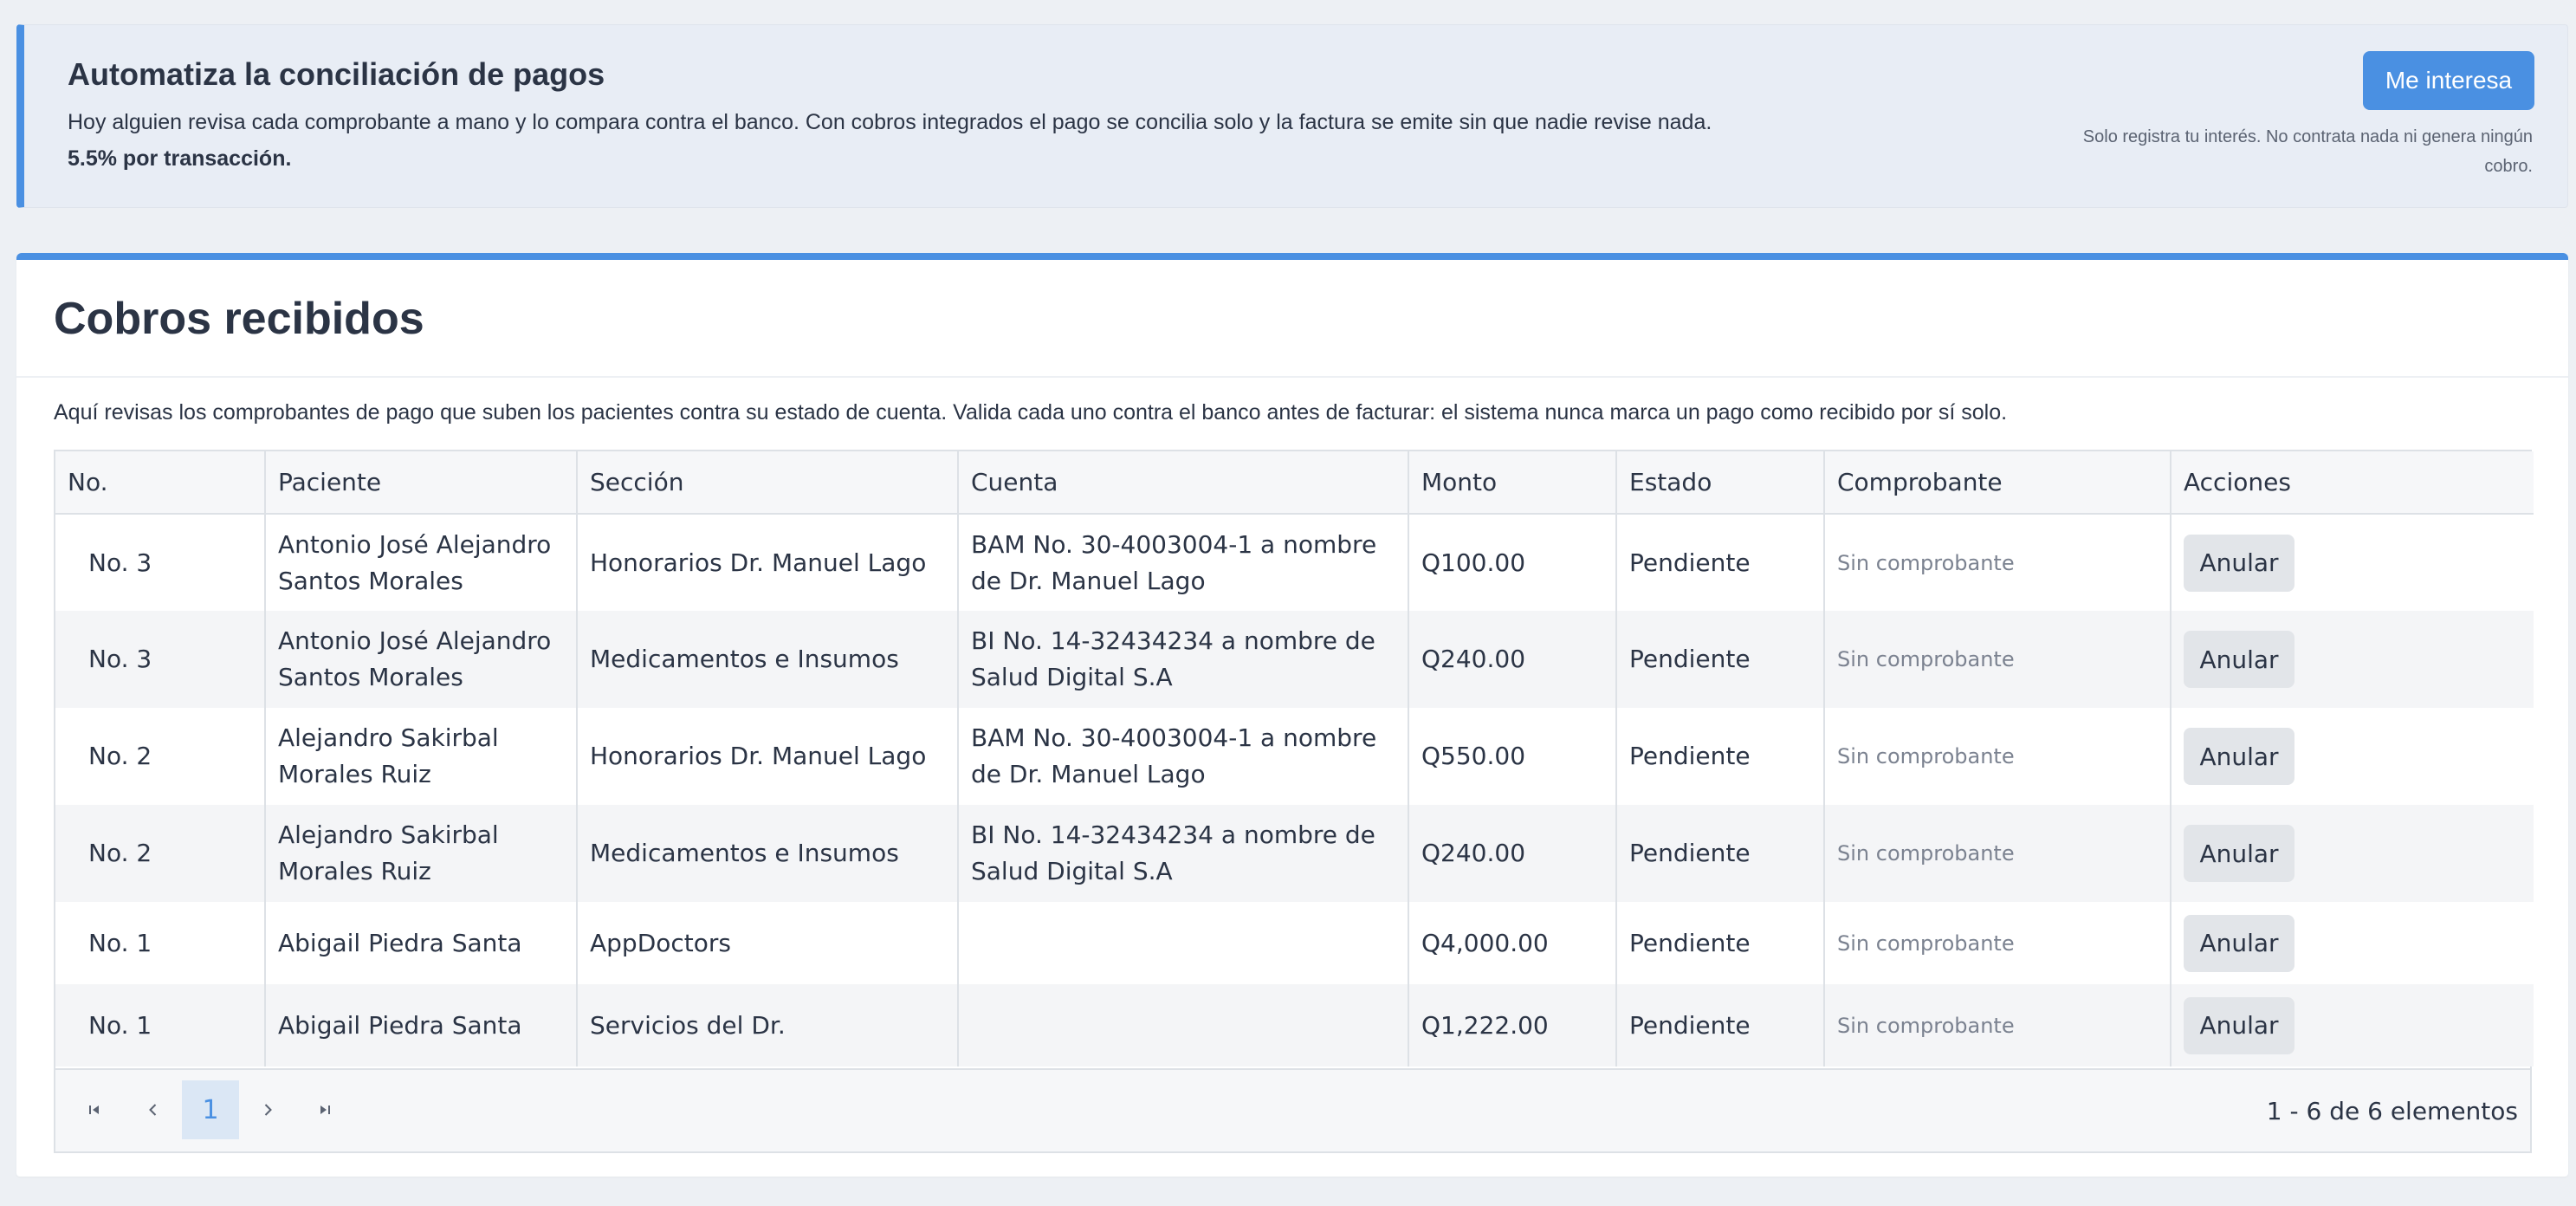  I want to click on first-page-icon, so click(94, 1110).